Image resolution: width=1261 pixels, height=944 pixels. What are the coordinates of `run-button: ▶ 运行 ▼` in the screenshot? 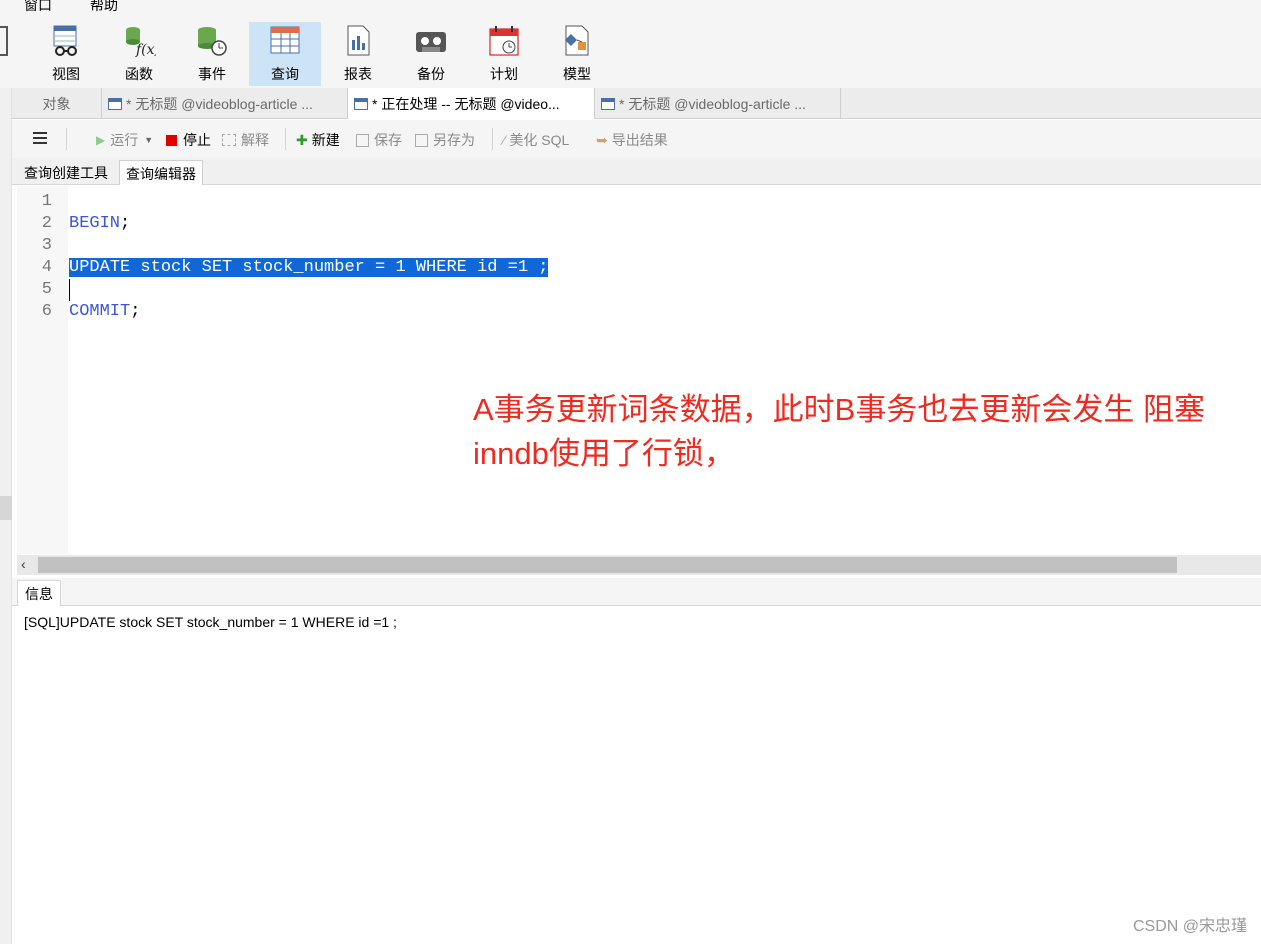 It's located at (124, 140).